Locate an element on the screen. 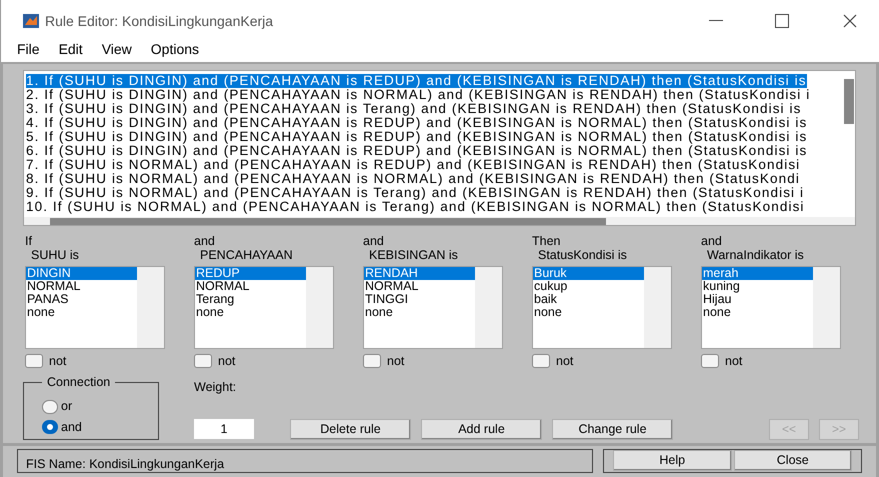  weight-label: Weight: is located at coordinates (216, 387).